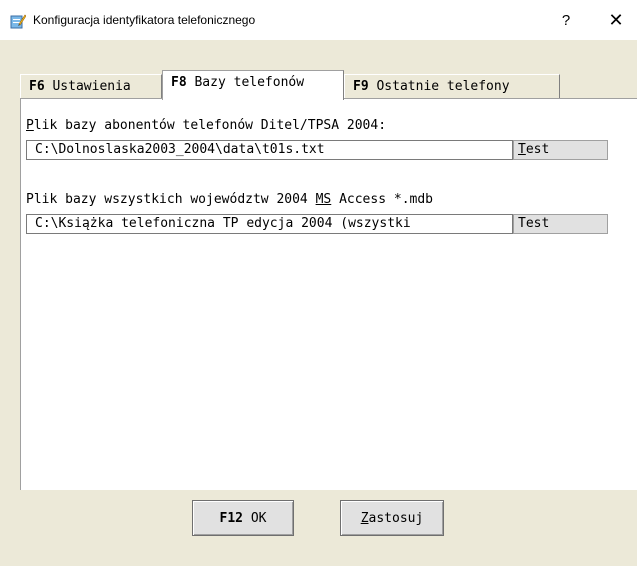  I want to click on apply-button: Zastosuj, so click(392, 518).